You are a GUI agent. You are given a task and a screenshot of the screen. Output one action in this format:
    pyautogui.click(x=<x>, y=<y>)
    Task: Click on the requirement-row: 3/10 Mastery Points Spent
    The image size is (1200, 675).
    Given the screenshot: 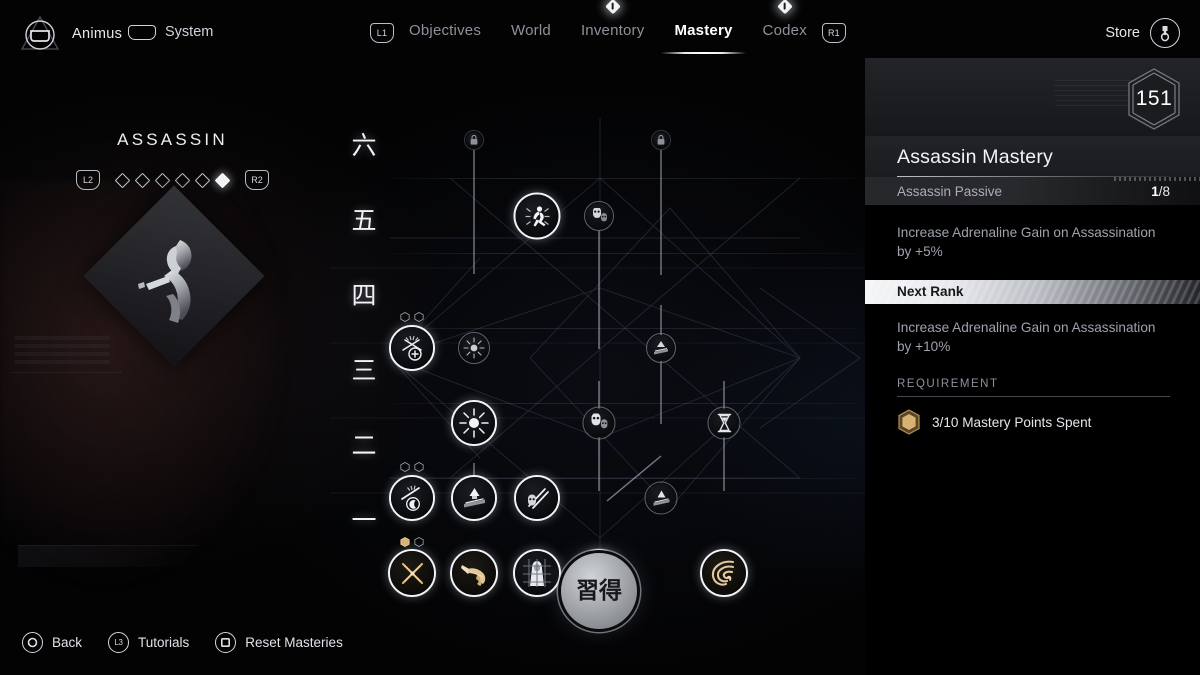 What is the action you would take?
    pyautogui.click(x=1032, y=416)
    